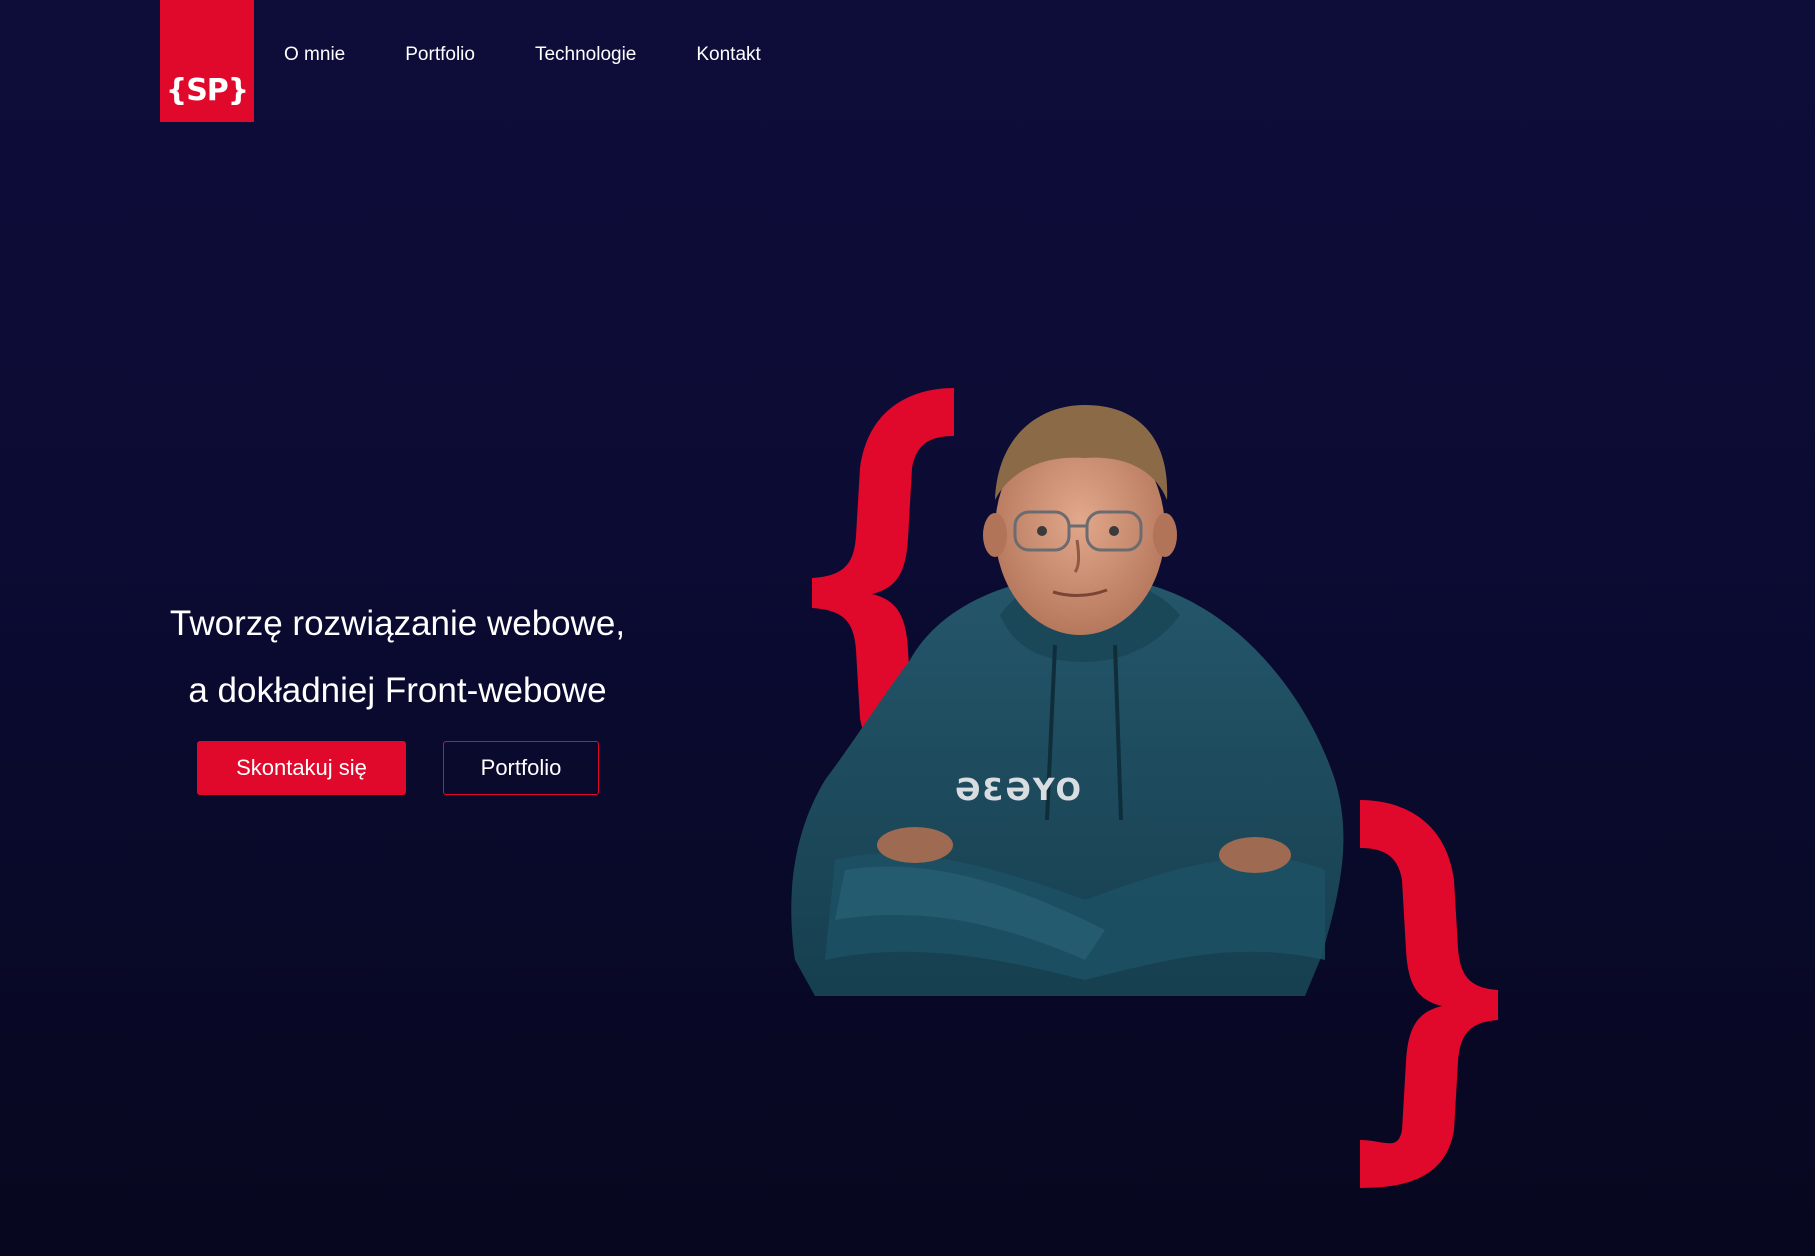  Describe the element at coordinates (314, 55) in the screenshot. I see `nav-item-about: O mnie` at that location.